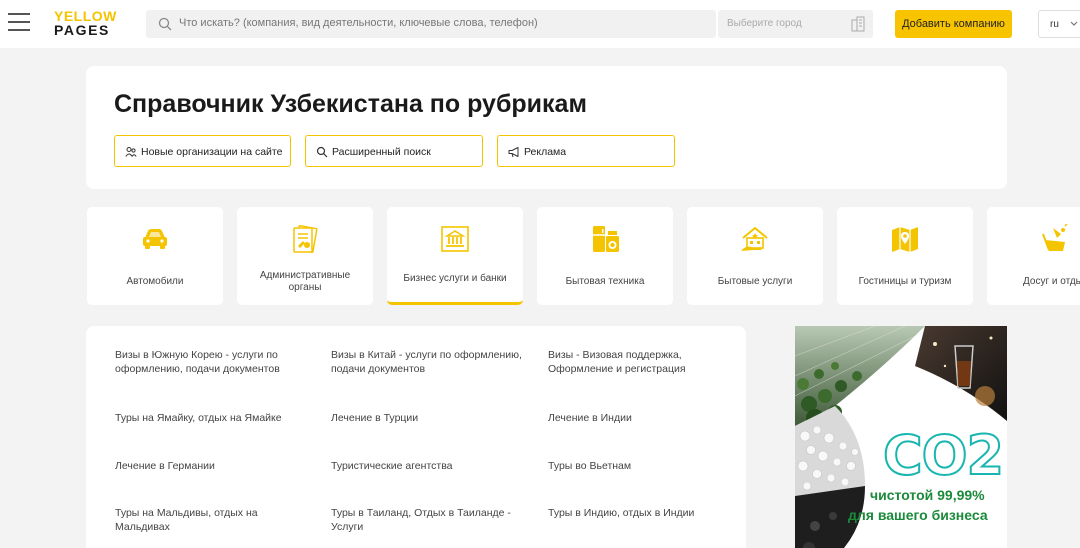 The height and width of the screenshot is (548, 1080). Describe the element at coordinates (212, 466) in the screenshot. I see `subcategory-link: Лечение в Германии` at that location.